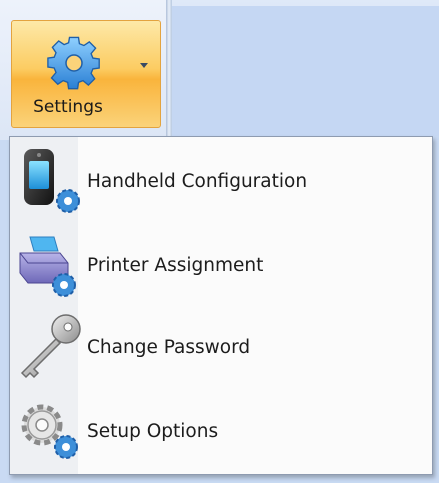 This screenshot has height=483, width=439. Describe the element at coordinates (49, 431) in the screenshot. I see `gears-icon` at that location.